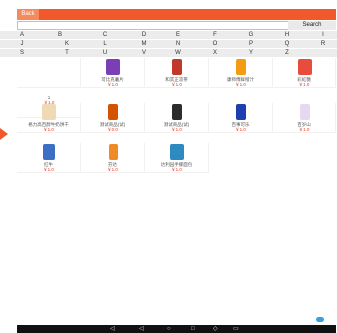  What do you see at coordinates (28, 14) in the screenshot?
I see `back-button: Back` at bounding box center [28, 14].